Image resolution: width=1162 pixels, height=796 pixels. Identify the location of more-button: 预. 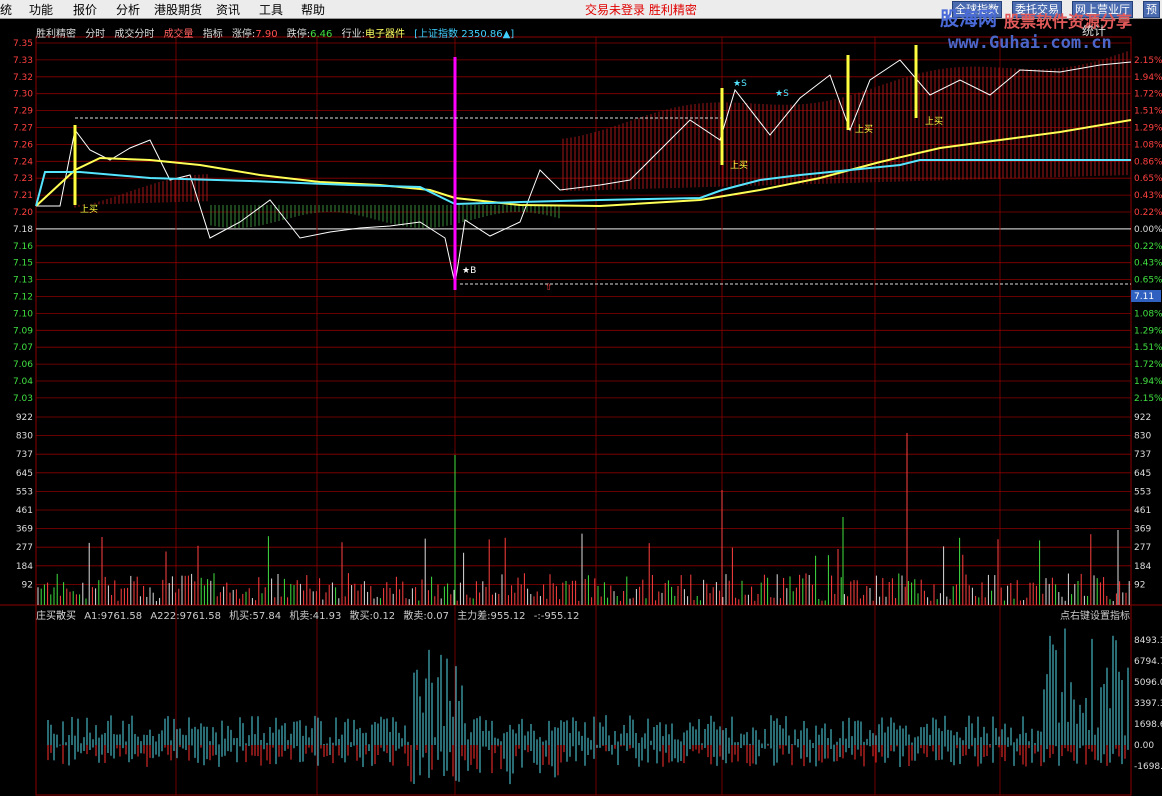
(1151, 9).